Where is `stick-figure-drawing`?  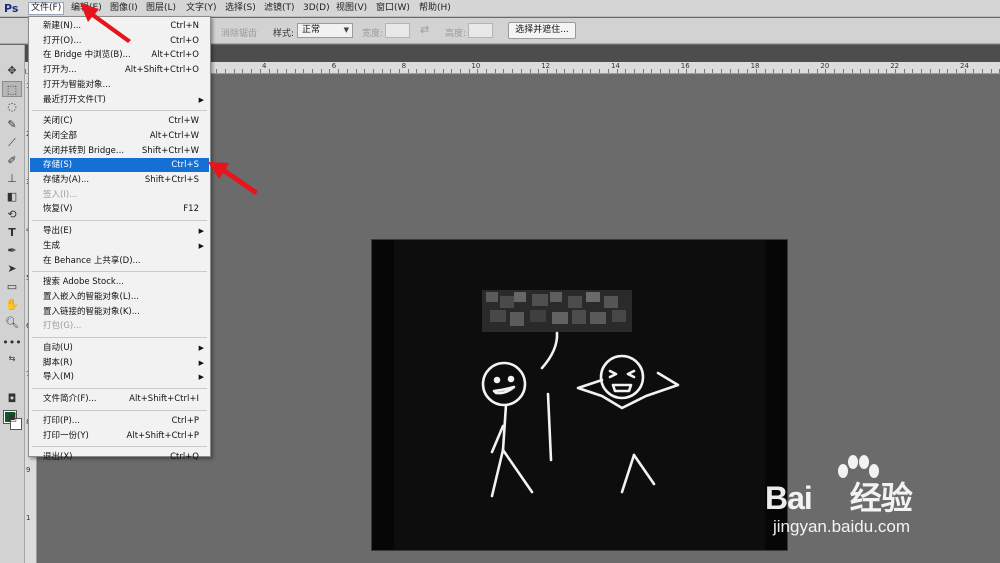 stick-figure-drawing is located at coordinates (580, 394).